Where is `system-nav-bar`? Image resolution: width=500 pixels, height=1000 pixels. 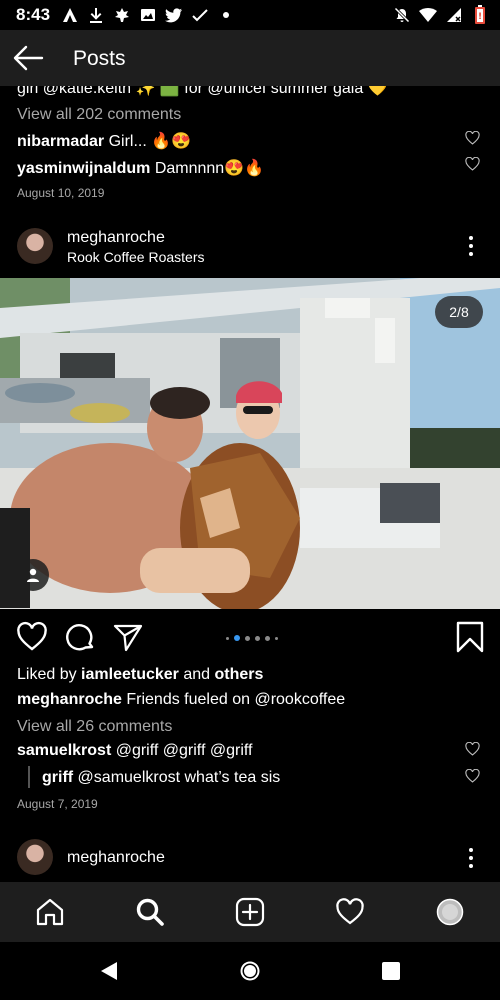 system-nav-bar is located at coordinates (250, 971).